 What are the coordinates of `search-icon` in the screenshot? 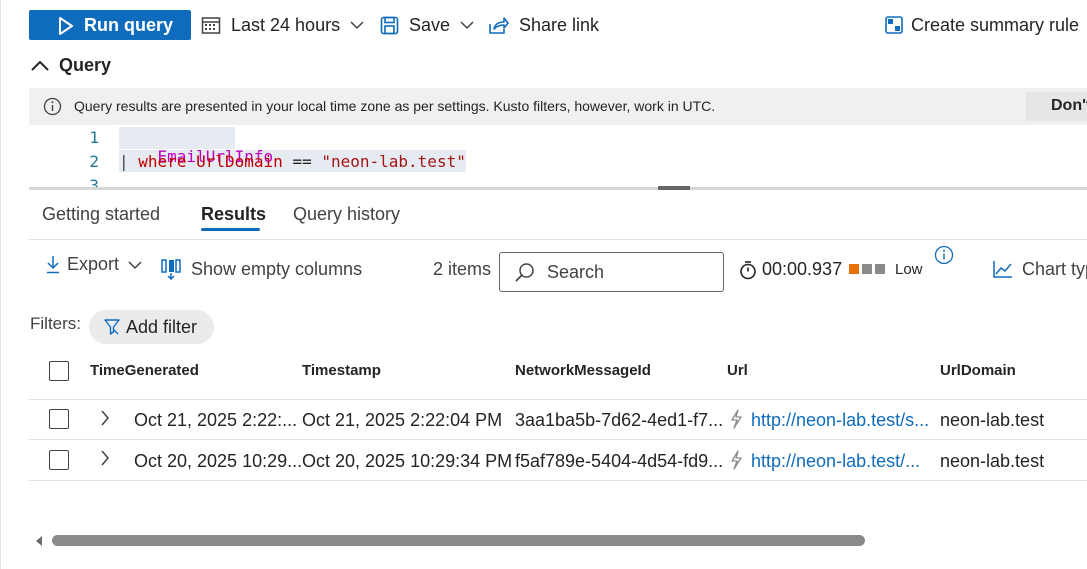 It's located at (524, 272).